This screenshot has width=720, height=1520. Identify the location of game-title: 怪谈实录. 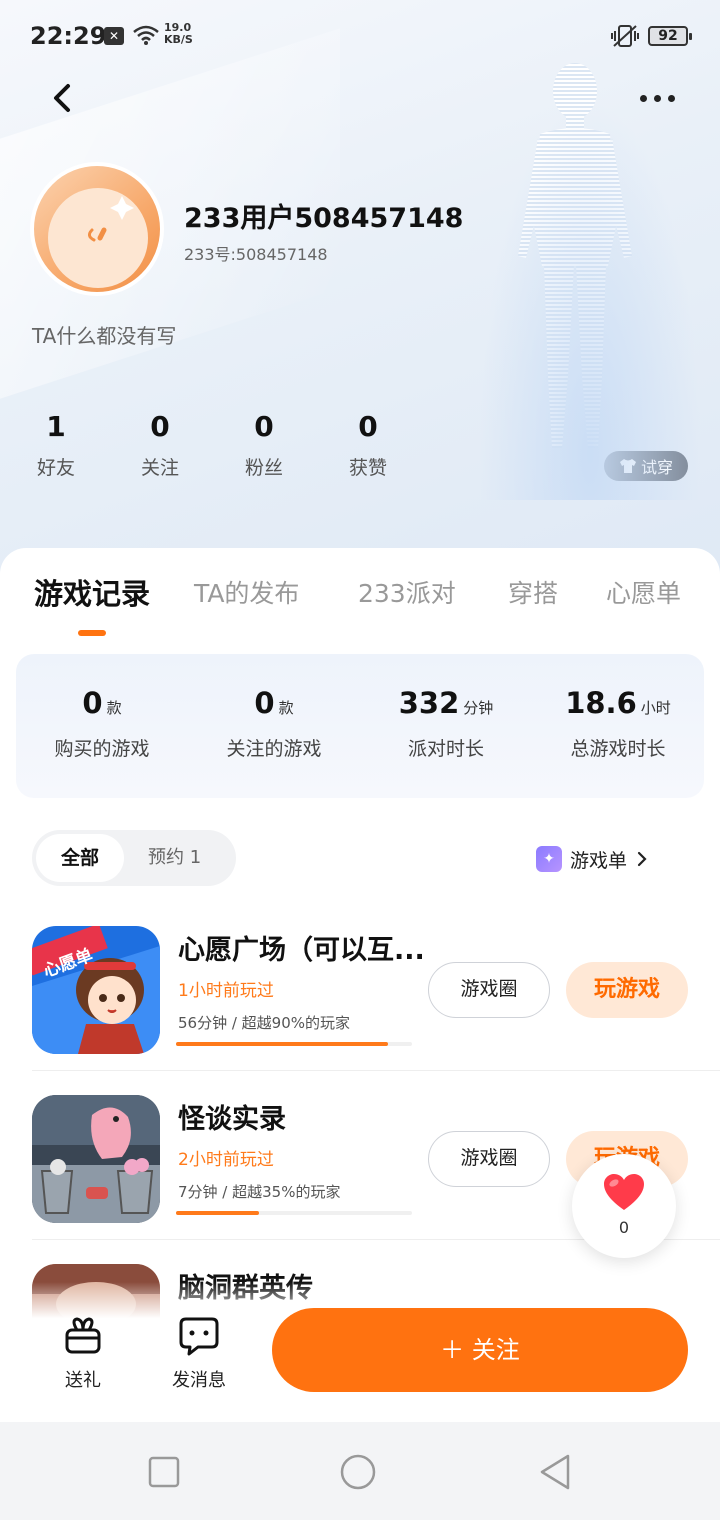
(232, 1119).